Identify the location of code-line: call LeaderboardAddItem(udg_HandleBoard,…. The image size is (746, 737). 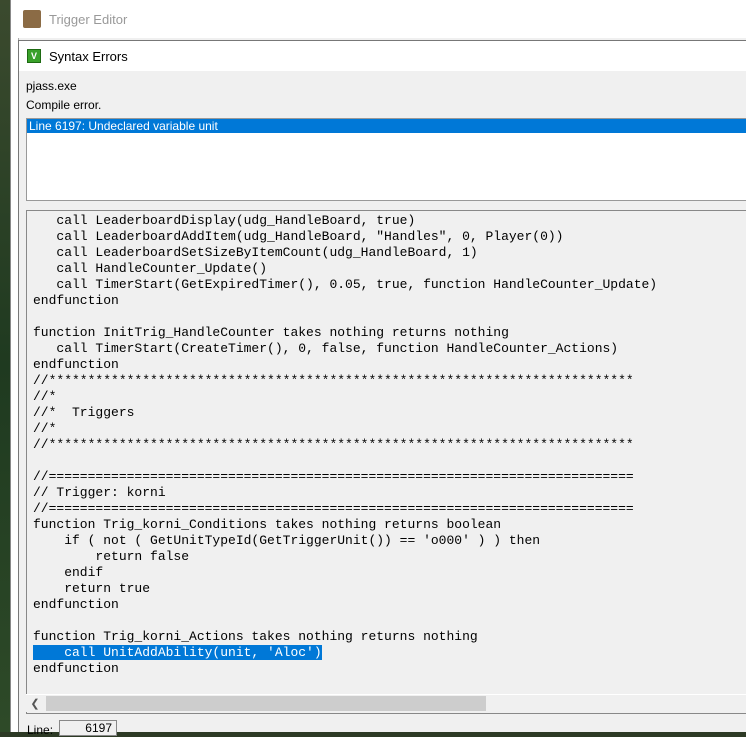
(389, 237).